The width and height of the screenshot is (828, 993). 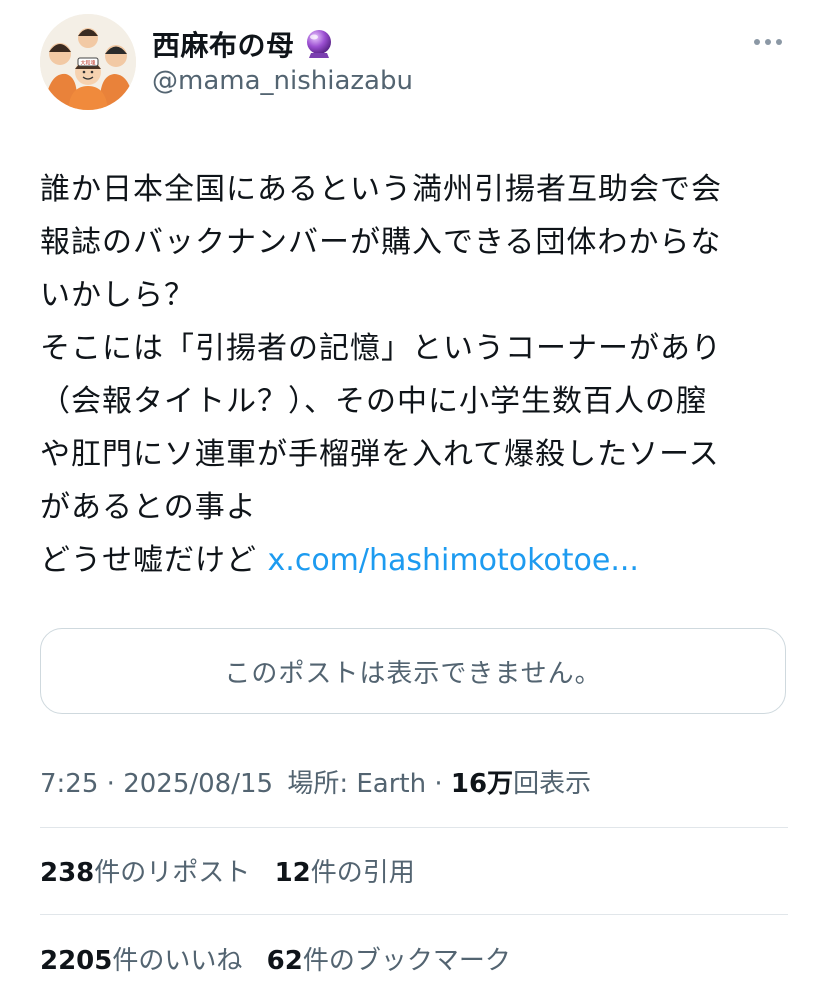 I want to click on more-options-icon, so click(x=768, y=42).